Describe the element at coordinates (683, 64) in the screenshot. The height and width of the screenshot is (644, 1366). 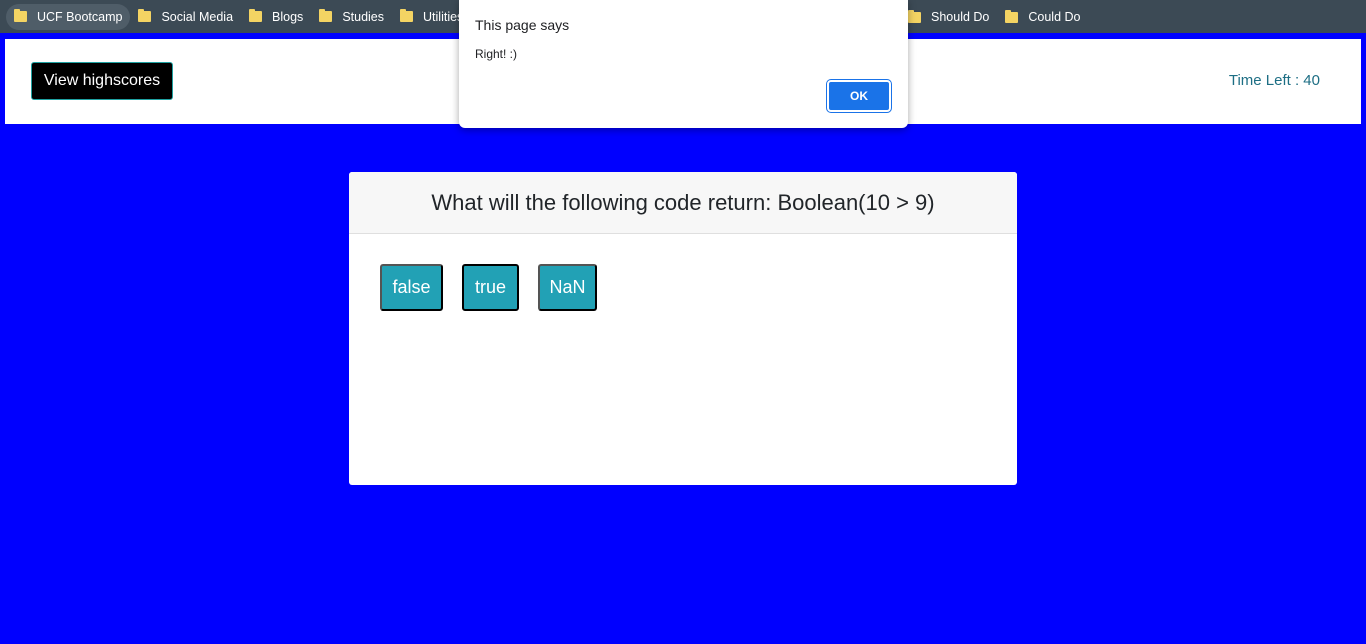
I see `alert-dialog: This page says Right! :) OK` at that location.